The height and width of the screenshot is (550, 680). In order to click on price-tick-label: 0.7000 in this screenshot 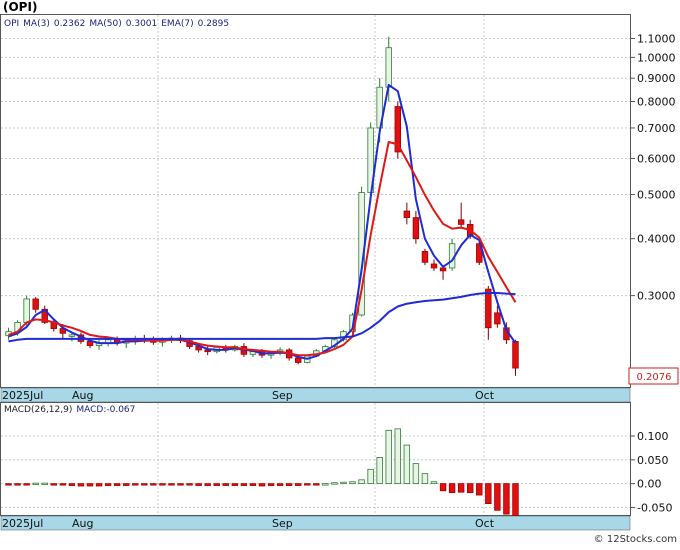, I will do `click(656, 128)`.